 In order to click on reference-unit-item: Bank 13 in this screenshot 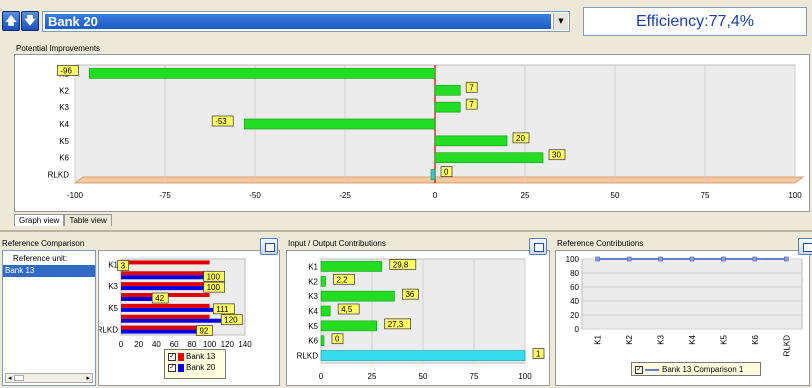, I will do `click(49, 271)`.